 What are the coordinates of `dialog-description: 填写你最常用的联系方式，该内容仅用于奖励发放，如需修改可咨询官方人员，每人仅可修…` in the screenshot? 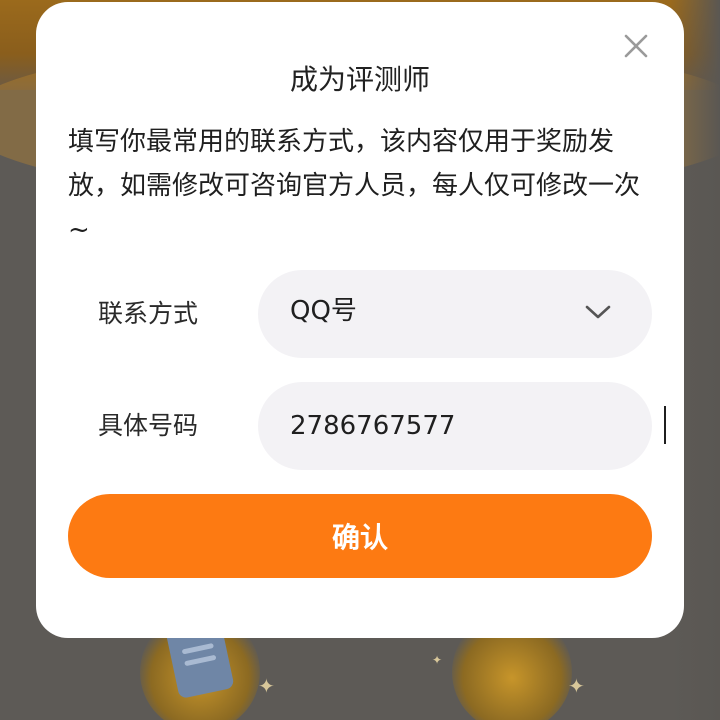 It's located at (354, 186).